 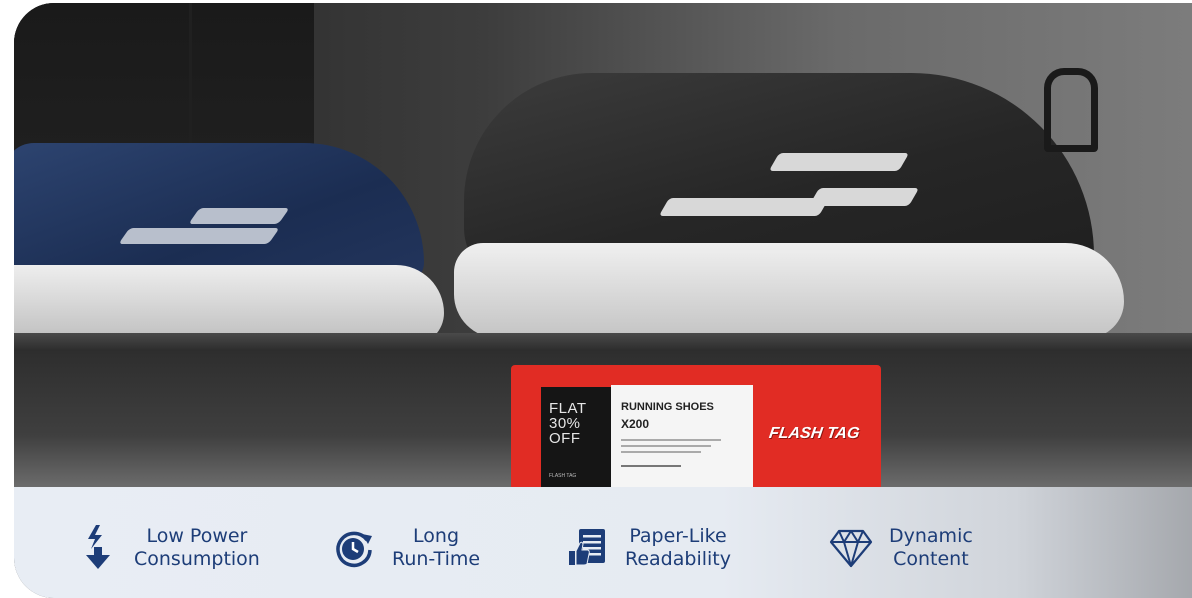 I want to click on feature-paper-like: Paper-Like Readability, so click(x=649, y=548).